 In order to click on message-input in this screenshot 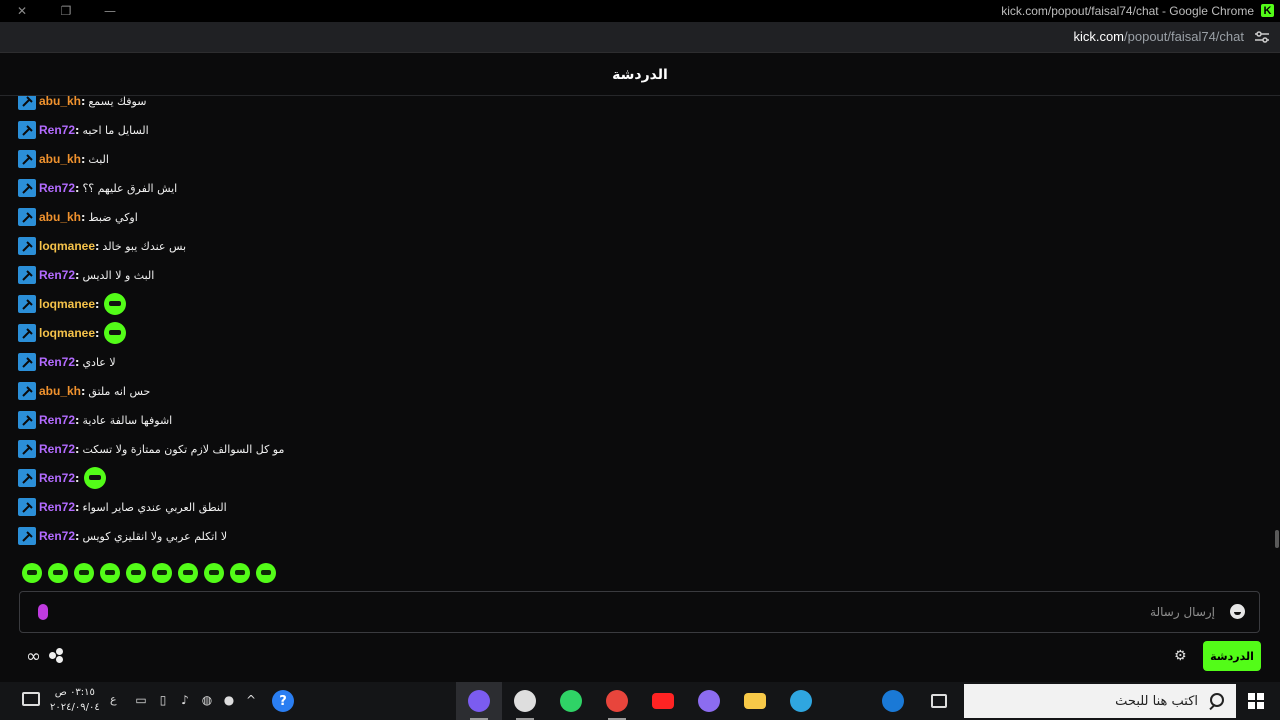, I will do `click(665, 612)`.